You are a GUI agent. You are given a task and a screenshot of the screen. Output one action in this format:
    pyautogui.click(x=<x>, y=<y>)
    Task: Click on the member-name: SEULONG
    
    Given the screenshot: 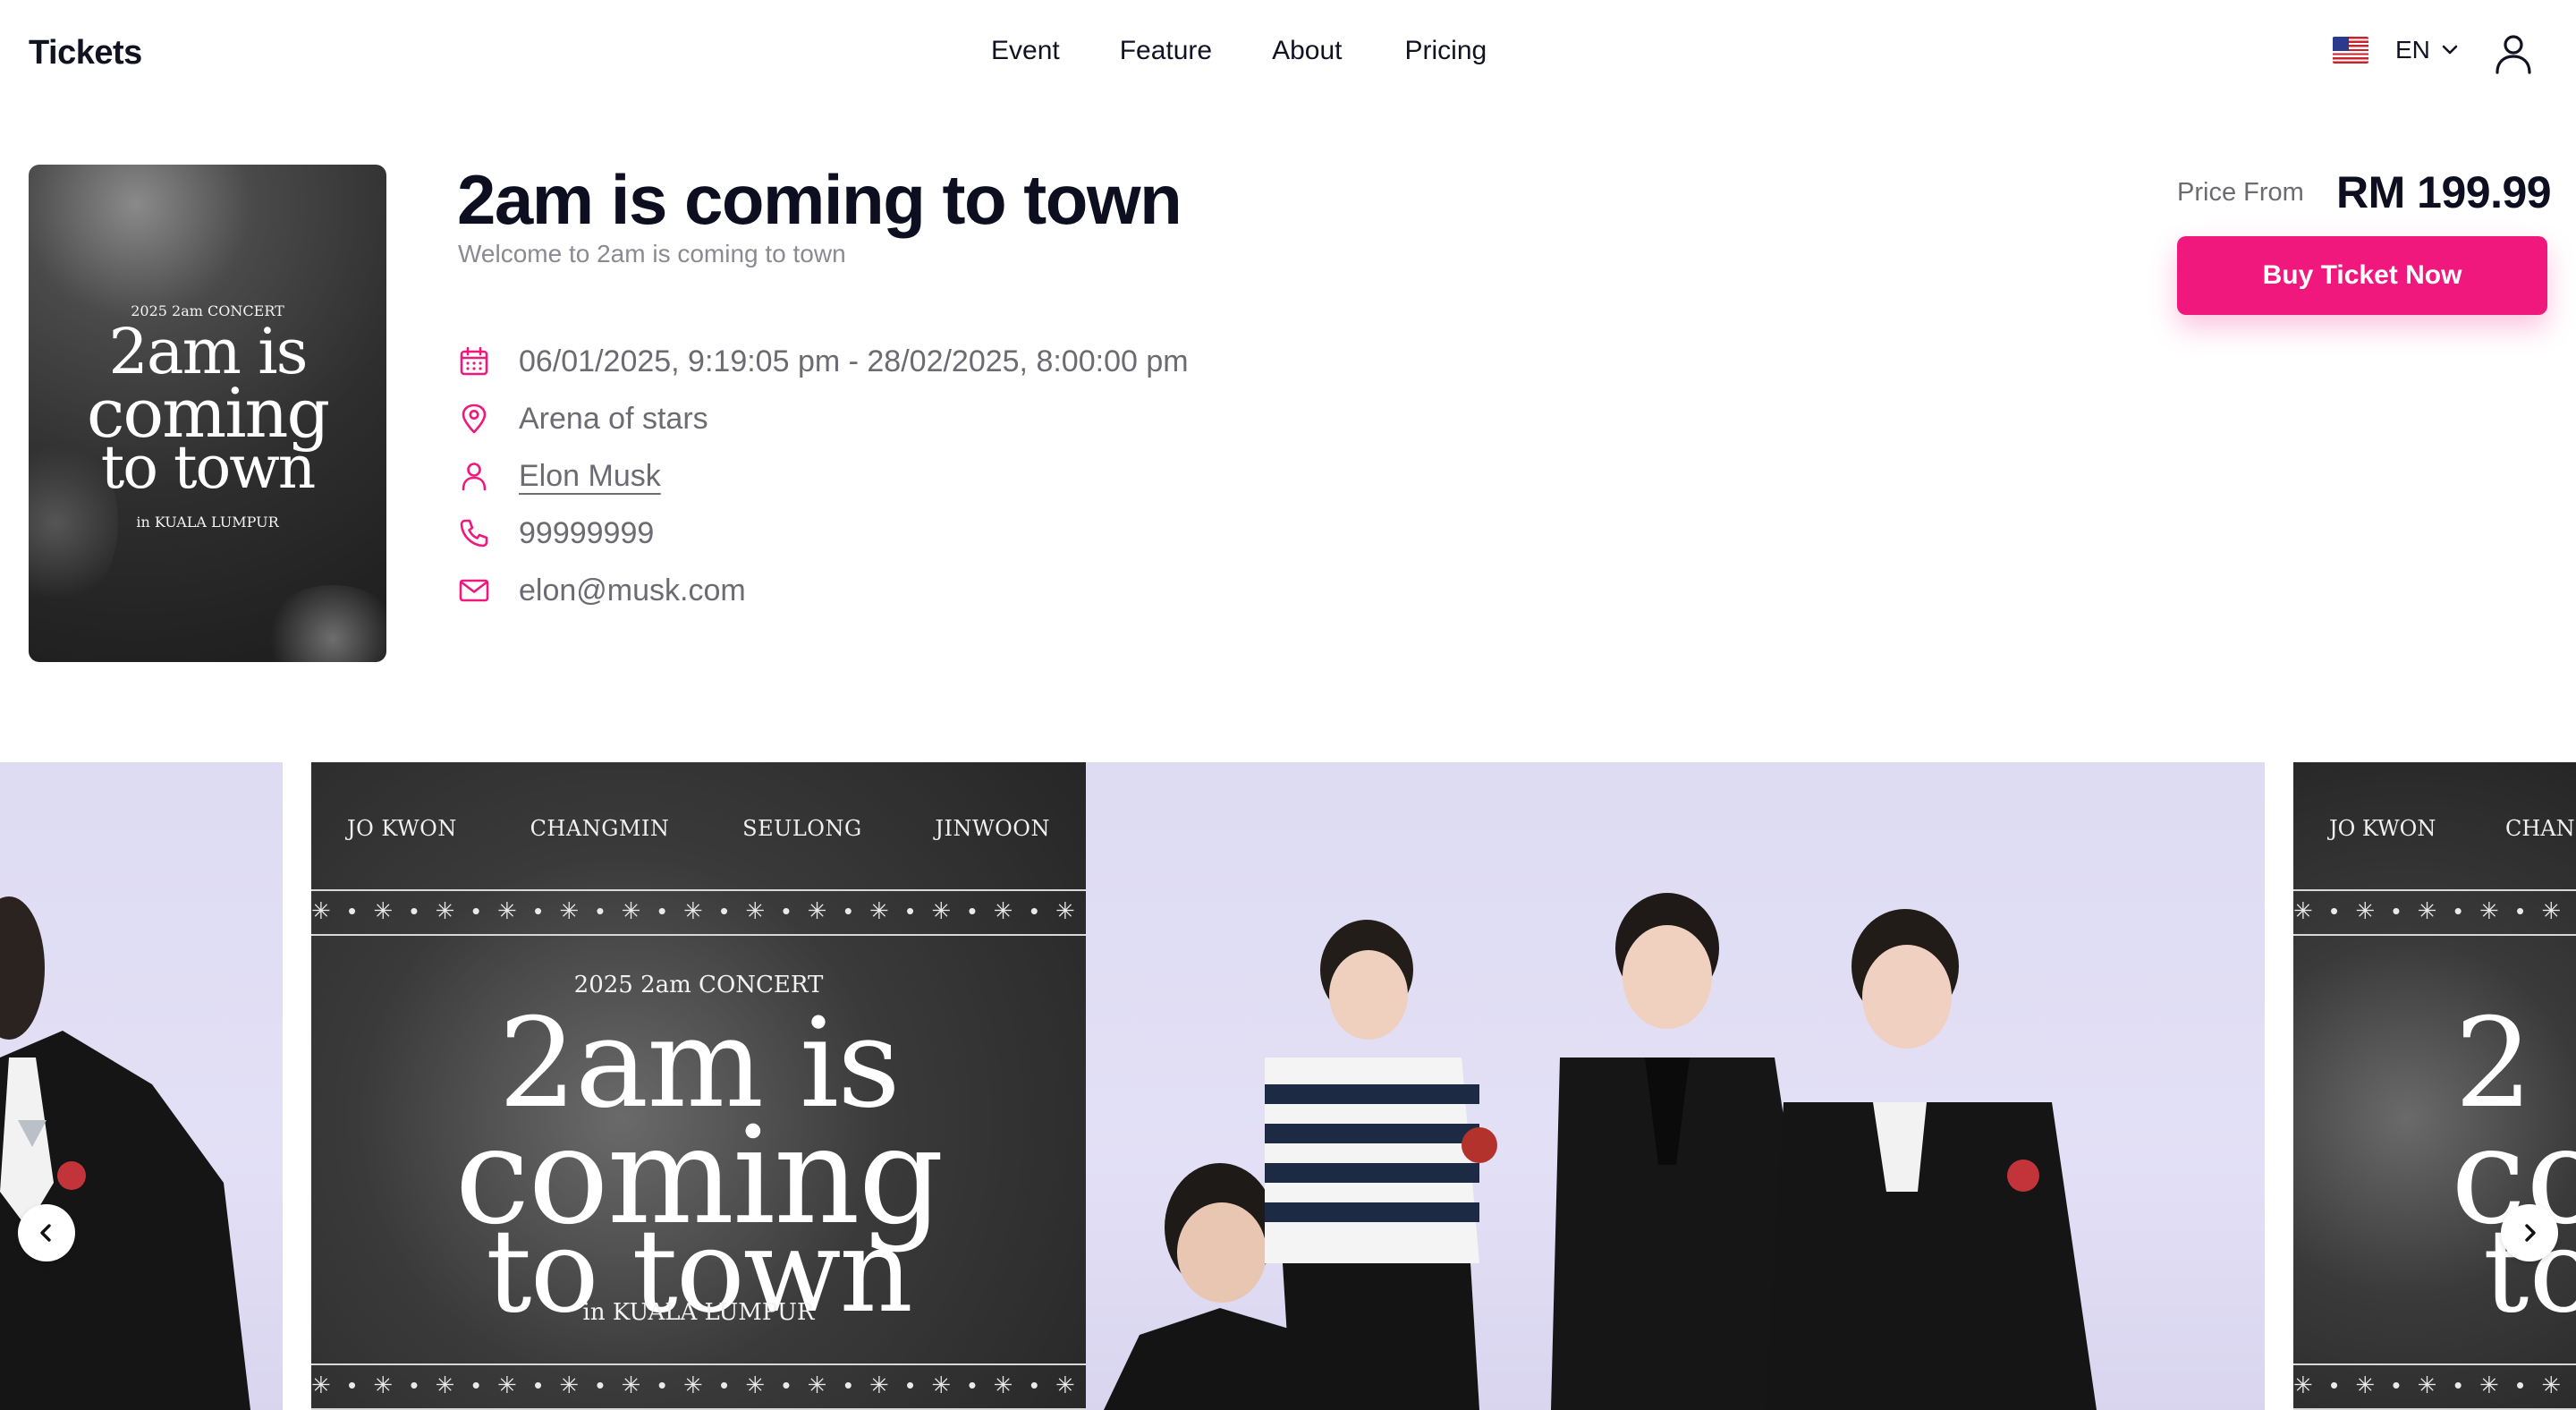 What is the action you would take?
    pyautogui.click(x=802, y=829)
    